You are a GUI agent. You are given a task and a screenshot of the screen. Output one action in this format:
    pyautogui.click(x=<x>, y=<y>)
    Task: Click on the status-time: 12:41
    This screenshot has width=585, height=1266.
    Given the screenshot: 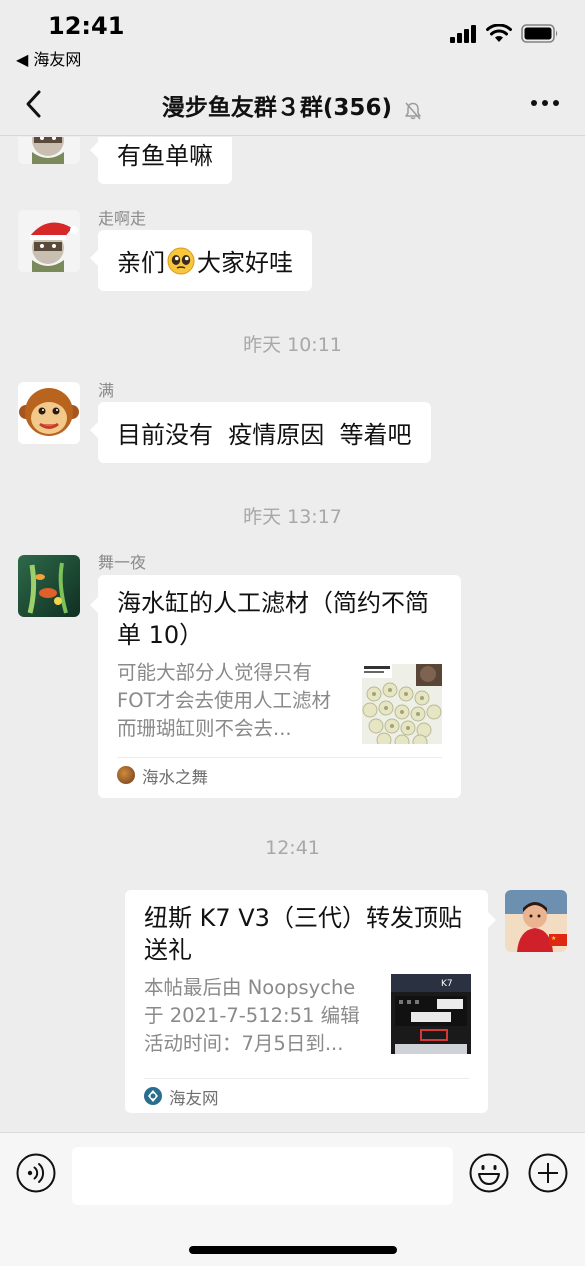 What is the action you would take?
    pyautogui.click(x=86, y=26)
    